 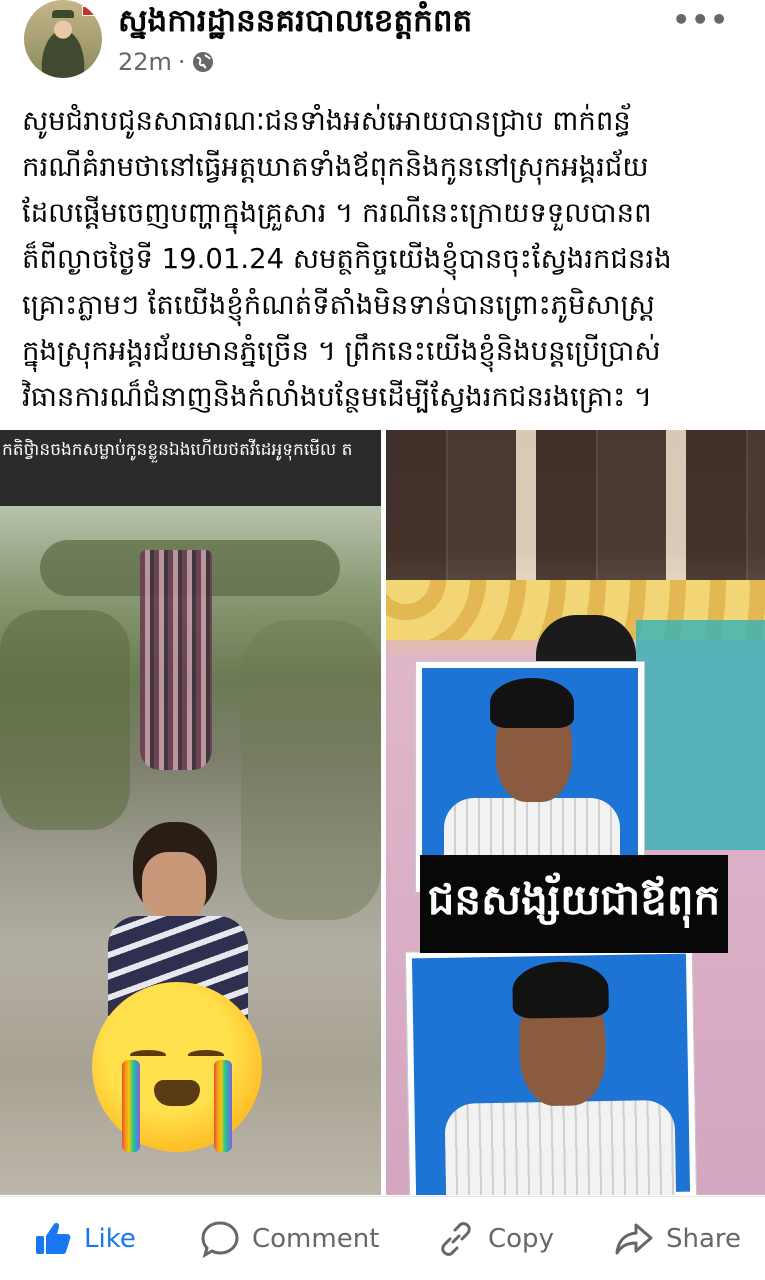 What do you see at coordinates (53, 1239) in the screenshot?
I see `thumbs-up-icon` at bounding box center [53, 1239].